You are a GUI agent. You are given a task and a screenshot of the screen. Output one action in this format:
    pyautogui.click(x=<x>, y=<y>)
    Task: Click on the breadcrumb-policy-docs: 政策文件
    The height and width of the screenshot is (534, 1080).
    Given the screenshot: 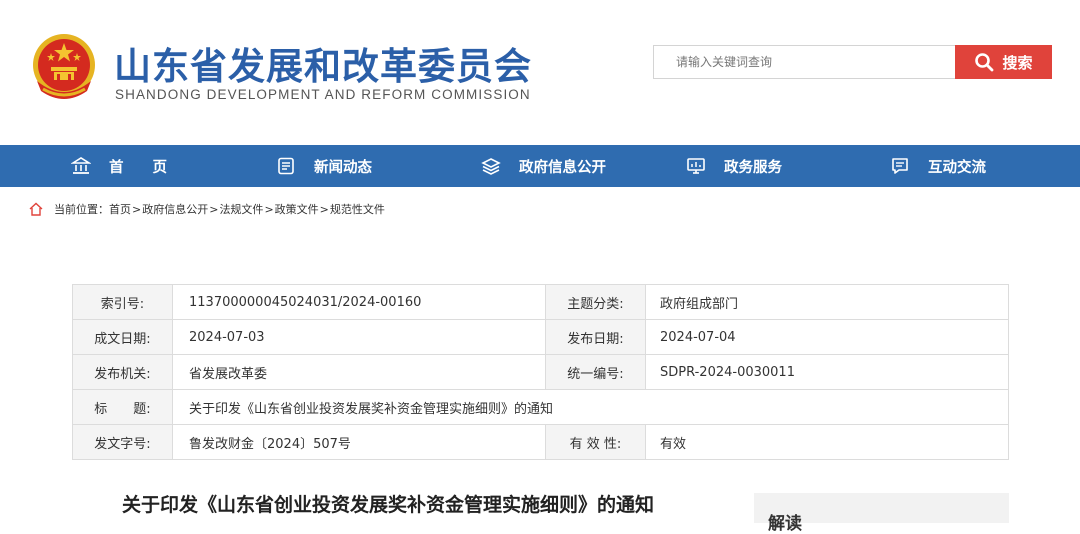 What is the action you would take?
    pyautogui.click(x=297, y=209)
    